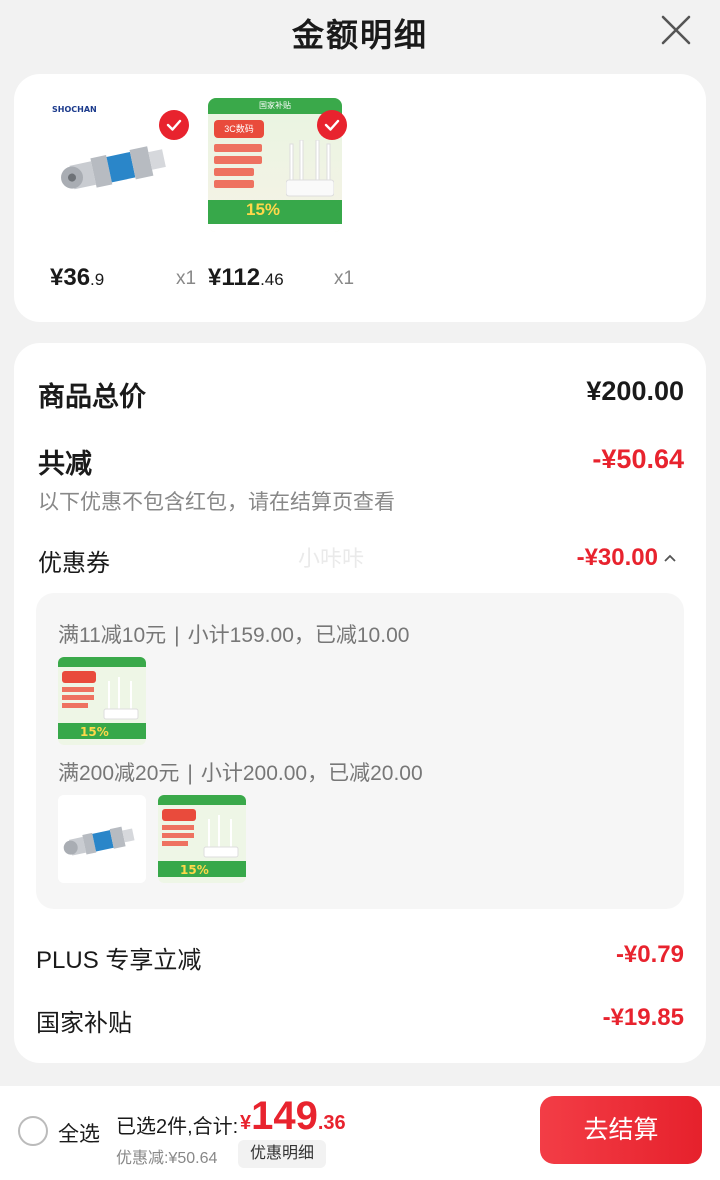  I want to click on header: 金额明细, so click(360, 32).